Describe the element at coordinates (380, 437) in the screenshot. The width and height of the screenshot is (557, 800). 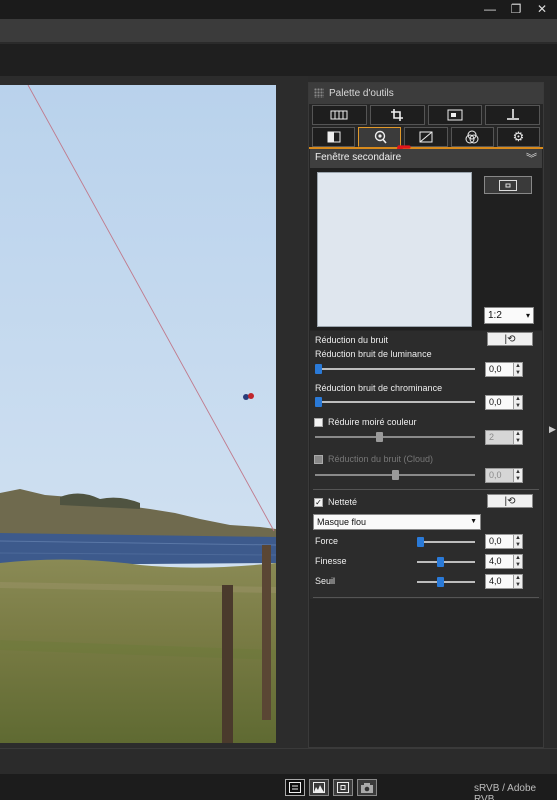
I see `moire-slider-thumb` at that location.